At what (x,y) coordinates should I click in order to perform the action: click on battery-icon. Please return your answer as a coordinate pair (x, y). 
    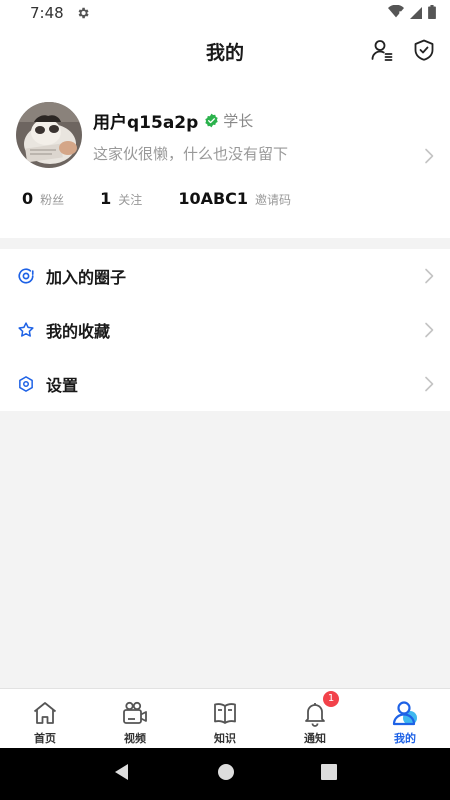
    Looking at the image, I should click on (432, 13).